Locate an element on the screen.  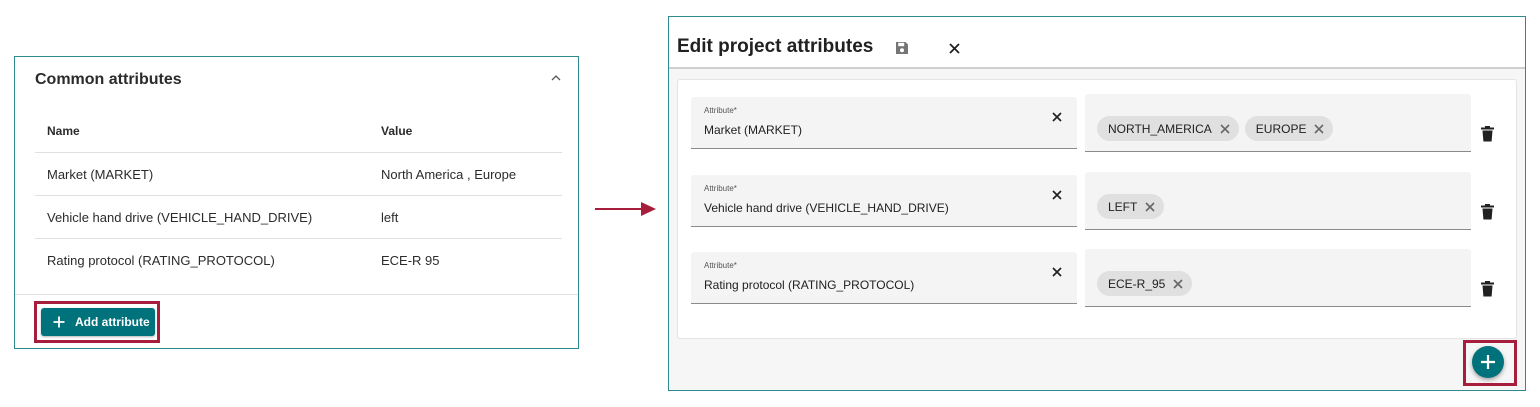
card-title: Common attributes is located at coordinates (108, 79).